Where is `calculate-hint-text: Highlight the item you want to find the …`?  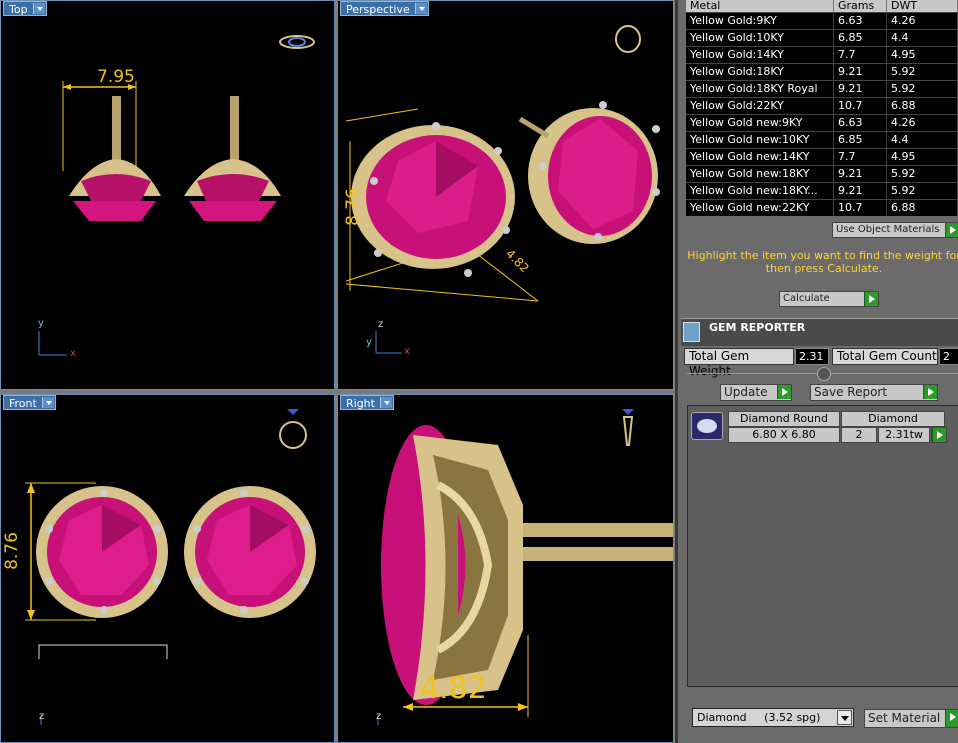
calculate-hint-text: Highlight the item you want to find the … is located at coordinates (822, 262).